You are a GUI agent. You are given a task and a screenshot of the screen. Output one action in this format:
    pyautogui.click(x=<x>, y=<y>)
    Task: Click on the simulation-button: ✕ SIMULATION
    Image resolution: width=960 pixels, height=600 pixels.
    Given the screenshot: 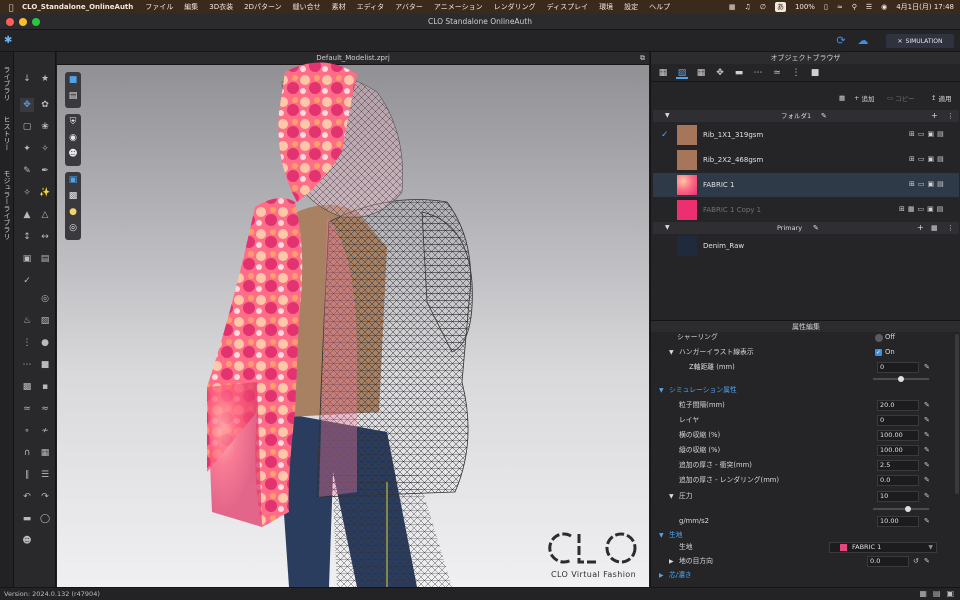 What is the action you would take?
    pyautogui.click(x=920, y=41)
    